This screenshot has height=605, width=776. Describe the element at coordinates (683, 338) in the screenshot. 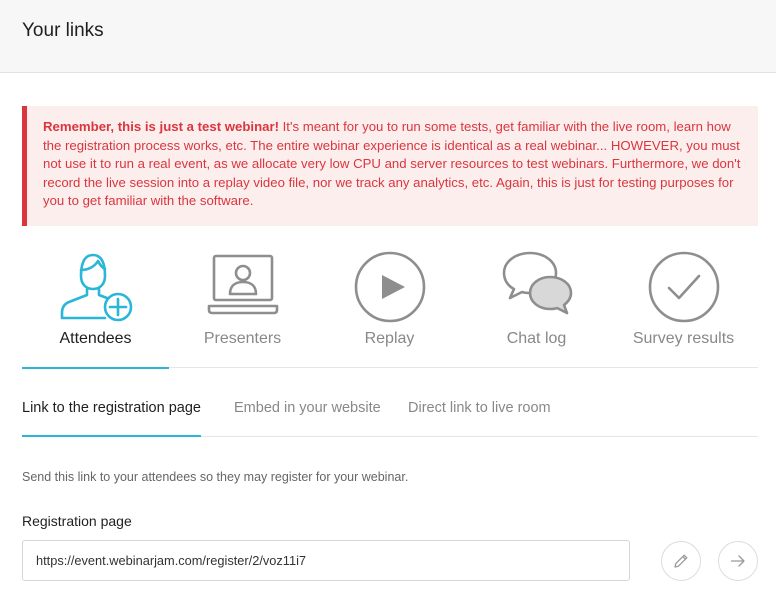

I see `tab-survey-results-label: Survey results` at that location.